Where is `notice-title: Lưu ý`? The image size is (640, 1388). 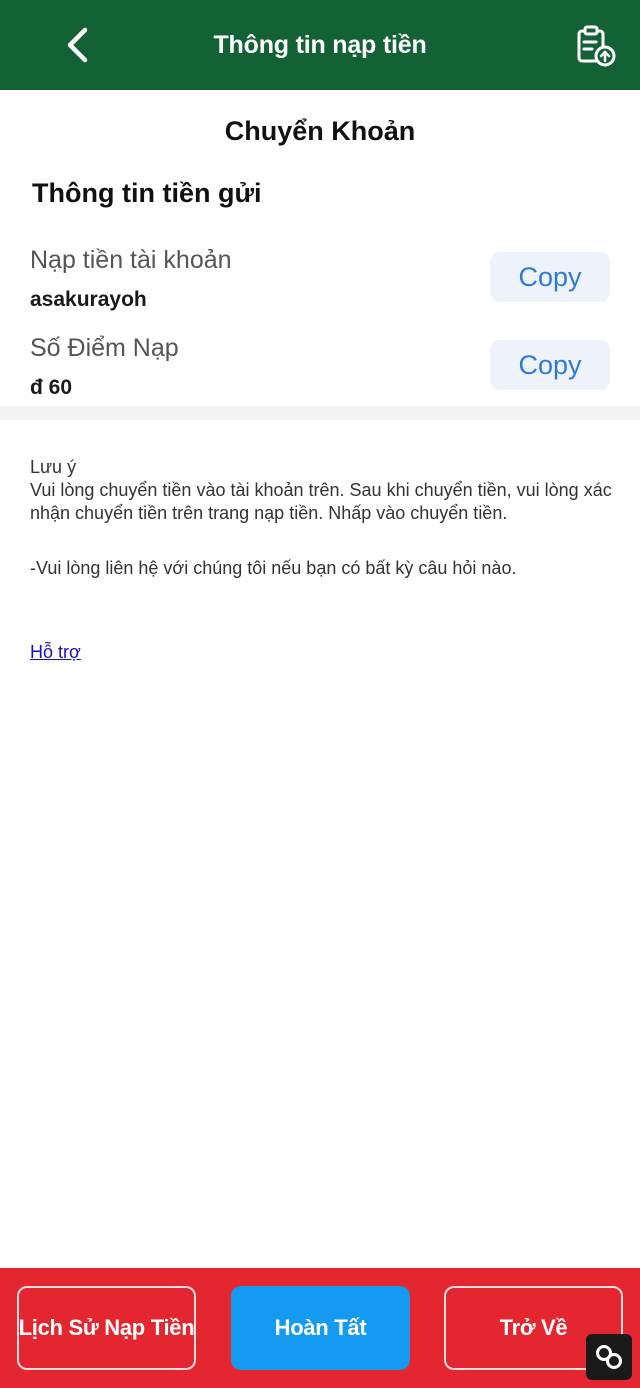 notice-title: Lưu ý is located at coordinates (53, 467).